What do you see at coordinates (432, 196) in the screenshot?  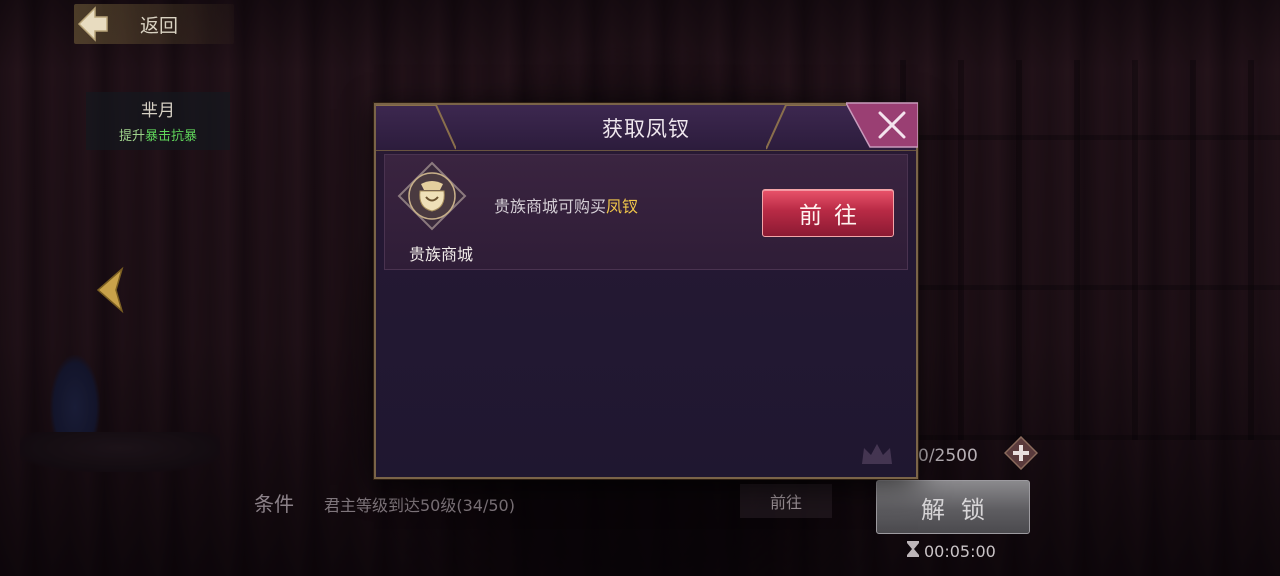 I see `noble-shop-icon` at bounding box center [432, 196].